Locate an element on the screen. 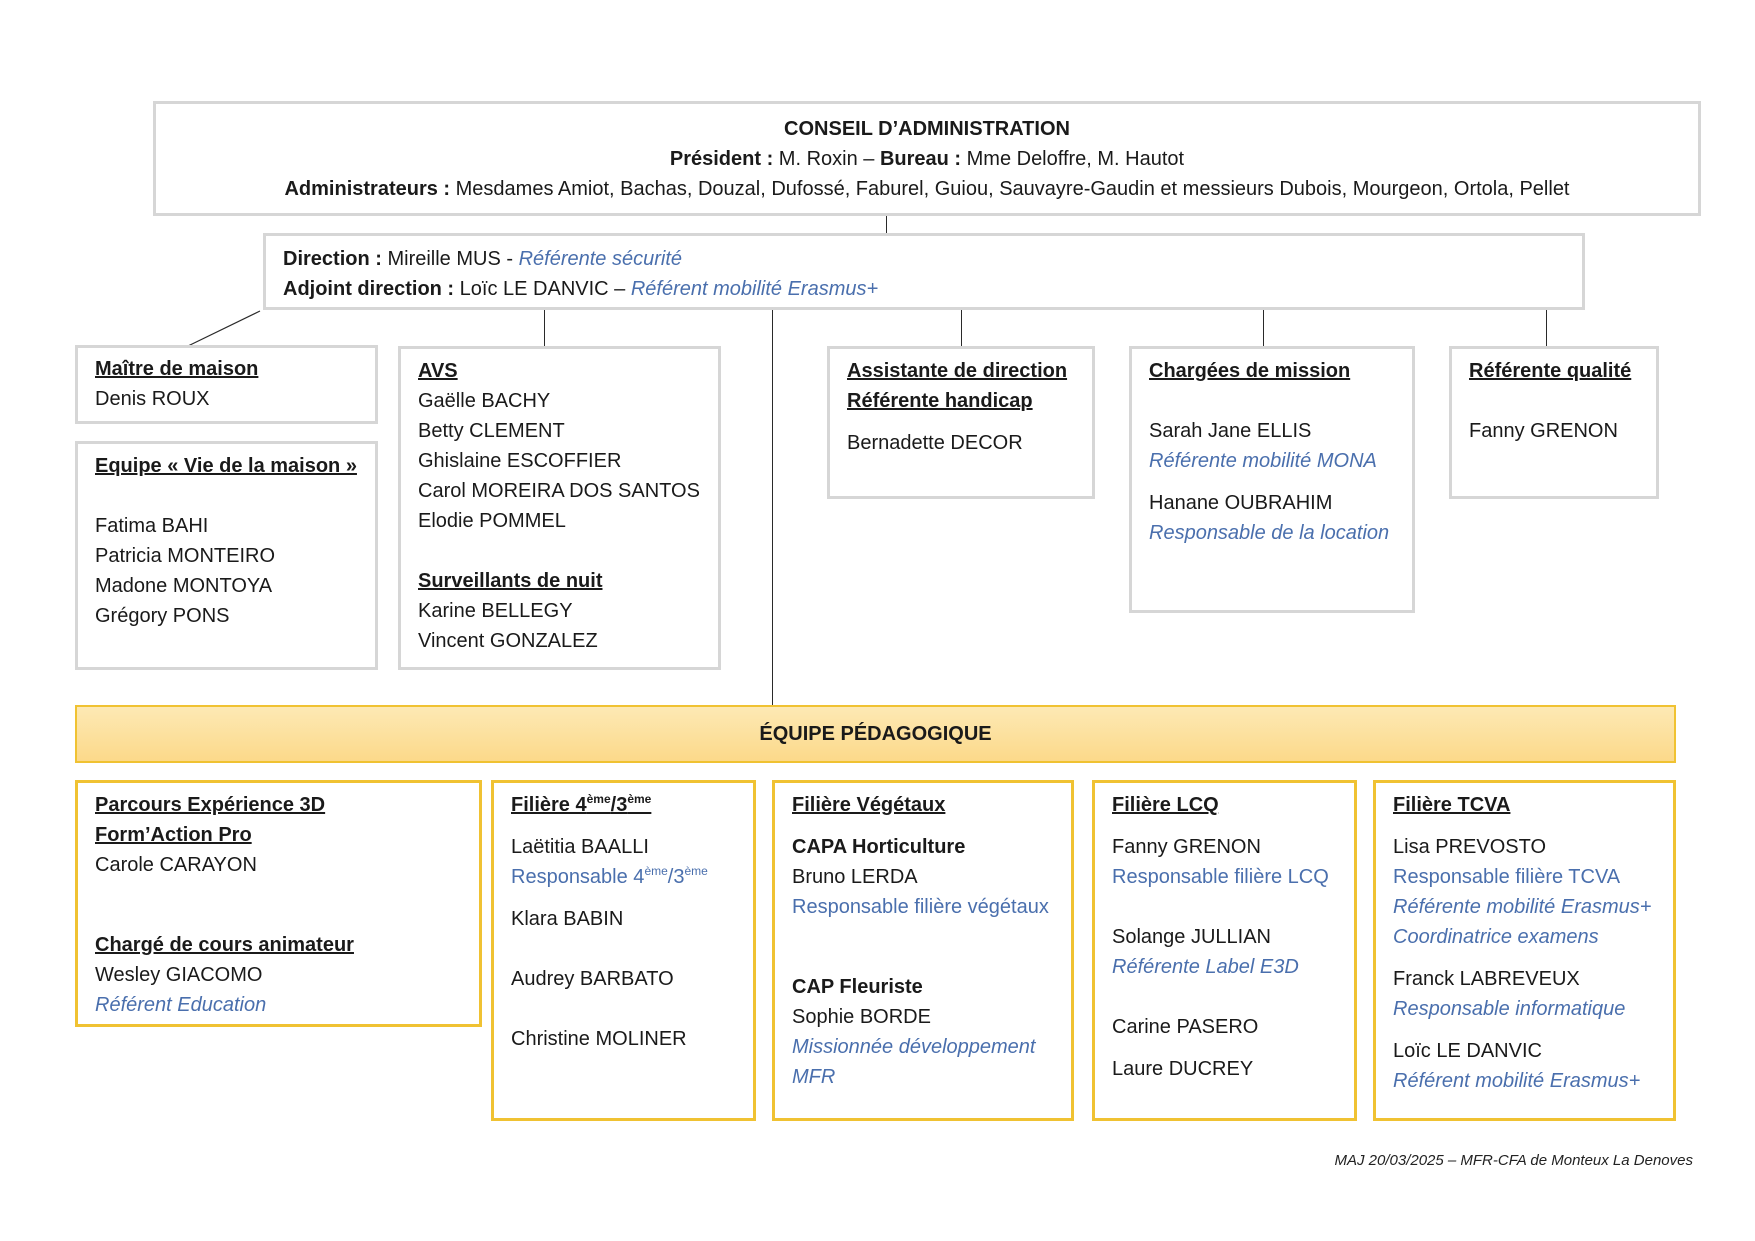 This screenshot has height=1241, width=1755. chargee-role: Responsable de la location is located at coordinates (1269, 533).